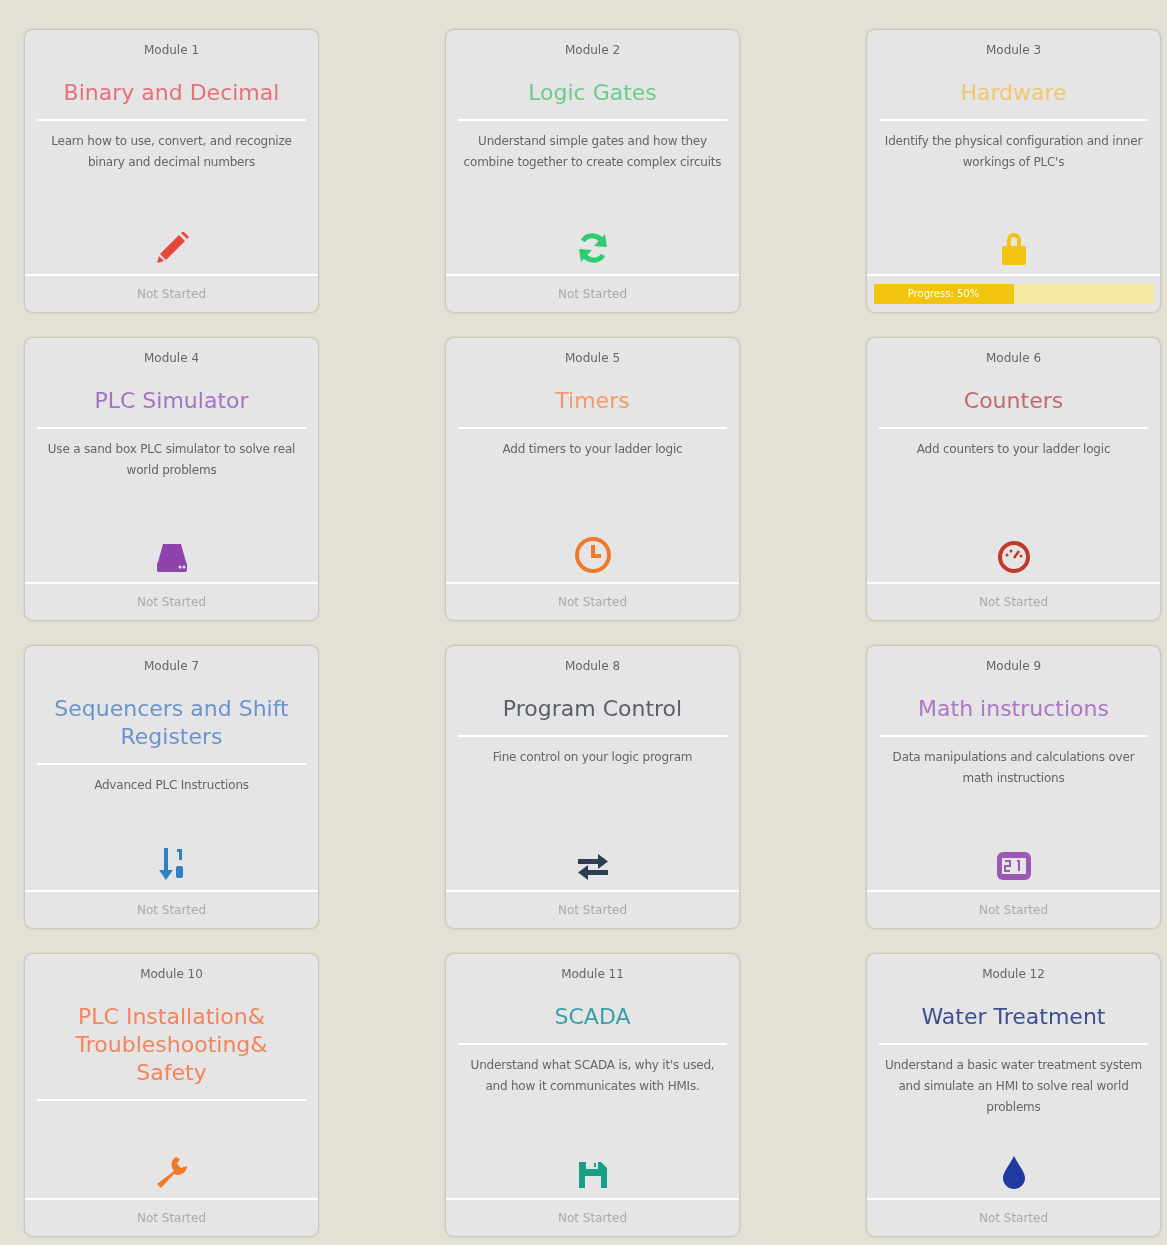 The image size is (1167, 1245). What do you see at coordinates (592, 449) in the screenshot?
I see `module-description: Add timers to your ladder logic` at bounding box center [592, 449].